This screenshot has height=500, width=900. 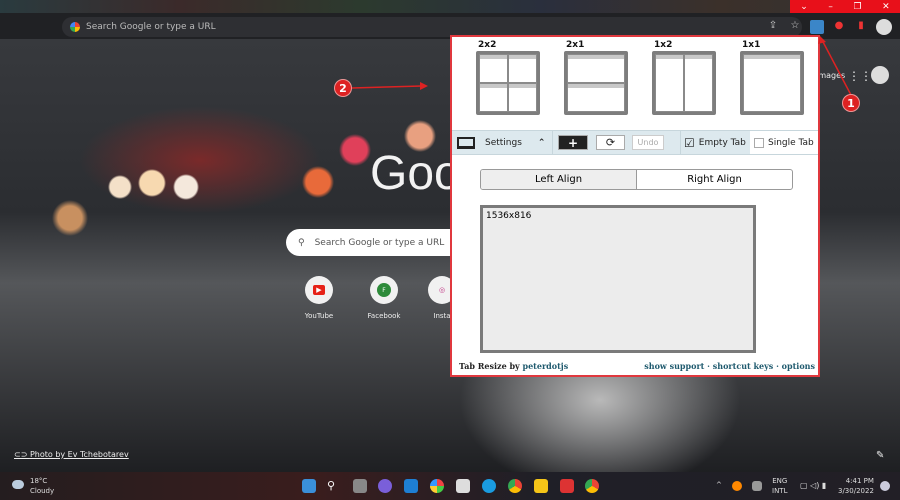 What do you see at coordinates (813, 485) in the screenshot?
I see `network-volume-battery-icons: ▢ ◁) ▮` at bounding box center [813, 485].